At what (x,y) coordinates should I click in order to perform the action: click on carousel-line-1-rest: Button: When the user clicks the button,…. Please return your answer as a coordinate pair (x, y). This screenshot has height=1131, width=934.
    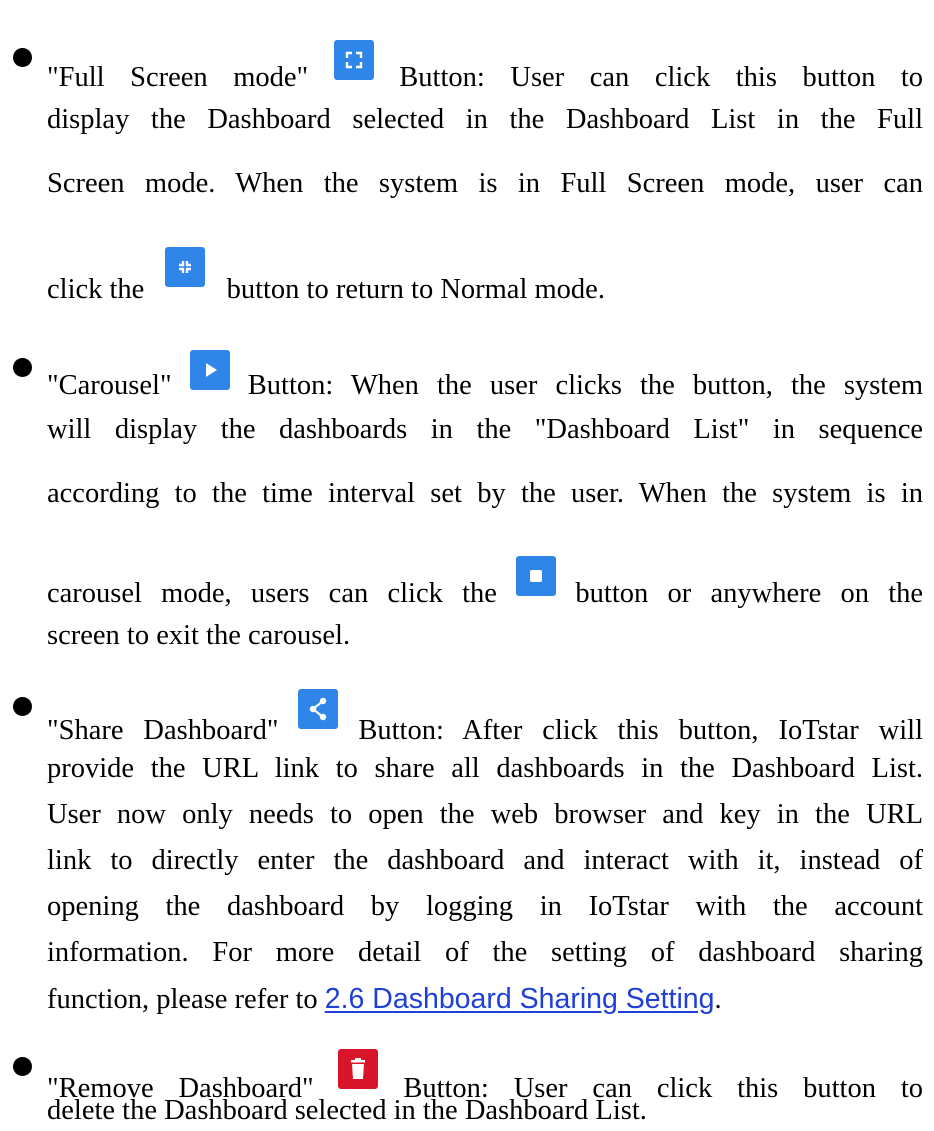
    Looking at the image, I should click on (585, 385).